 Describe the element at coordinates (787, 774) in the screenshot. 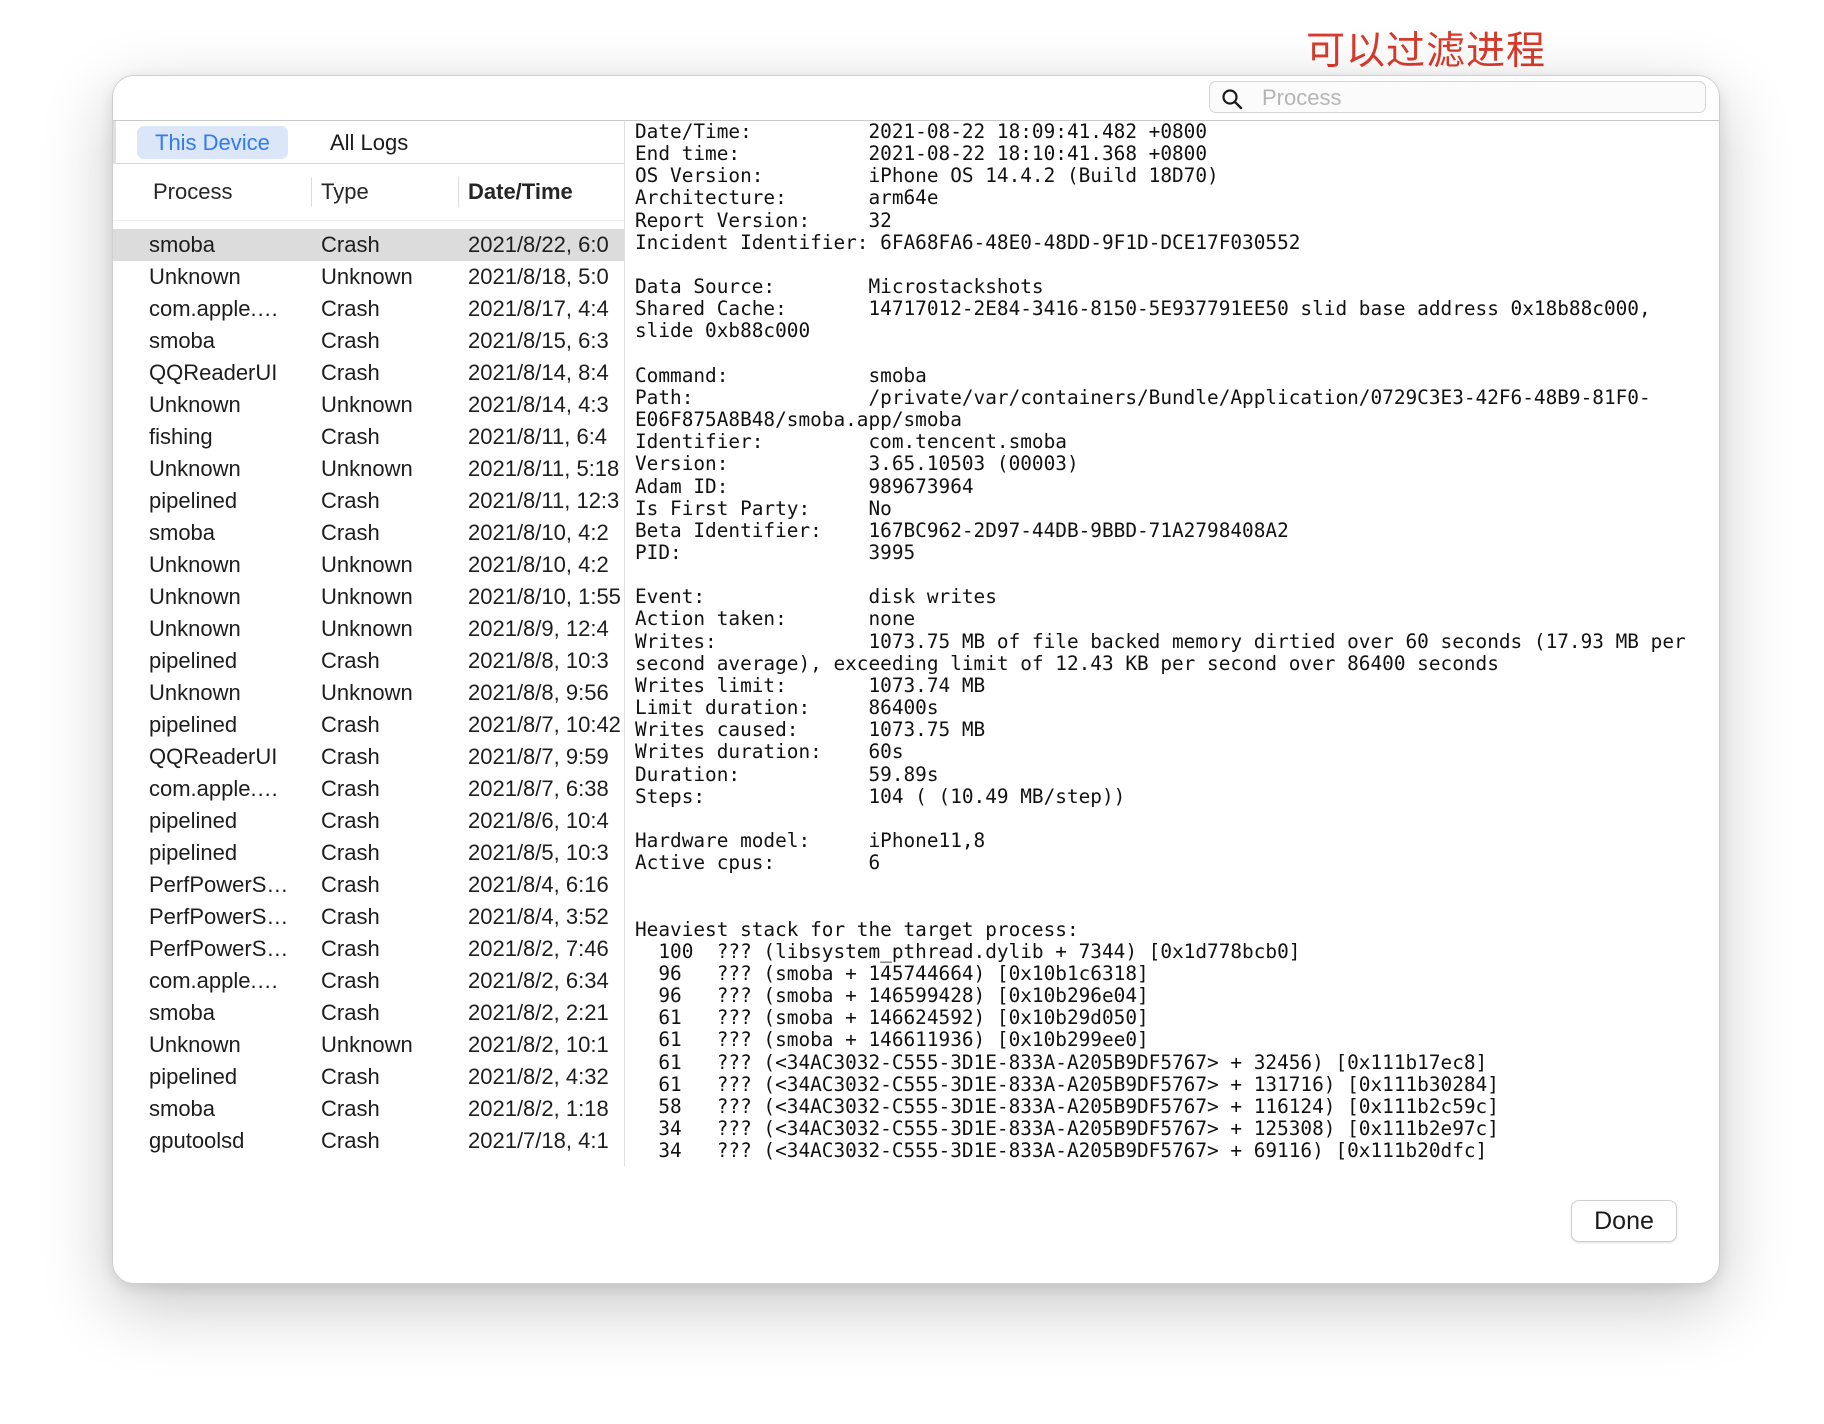

I see `report-line: Duration: 59.89s` at that location.